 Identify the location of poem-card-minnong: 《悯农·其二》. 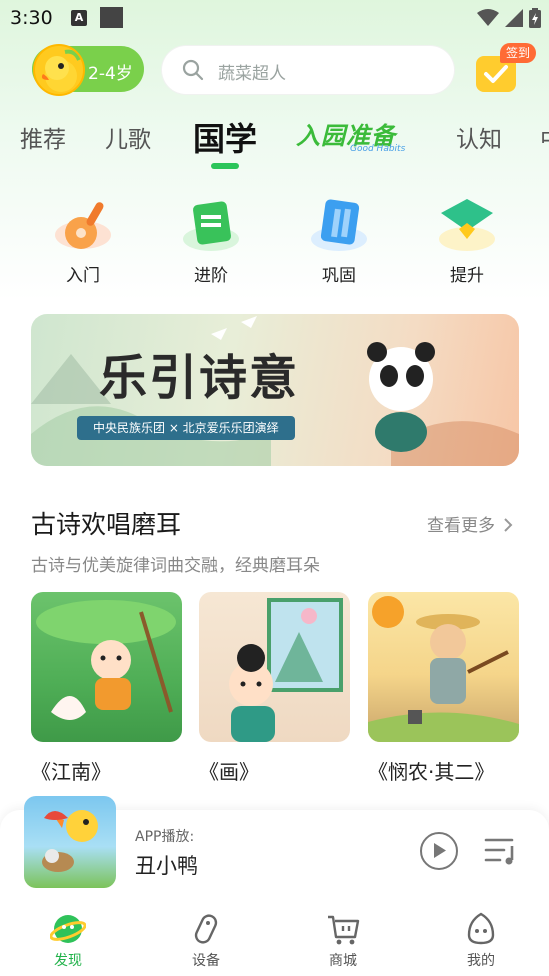
(443, 688).